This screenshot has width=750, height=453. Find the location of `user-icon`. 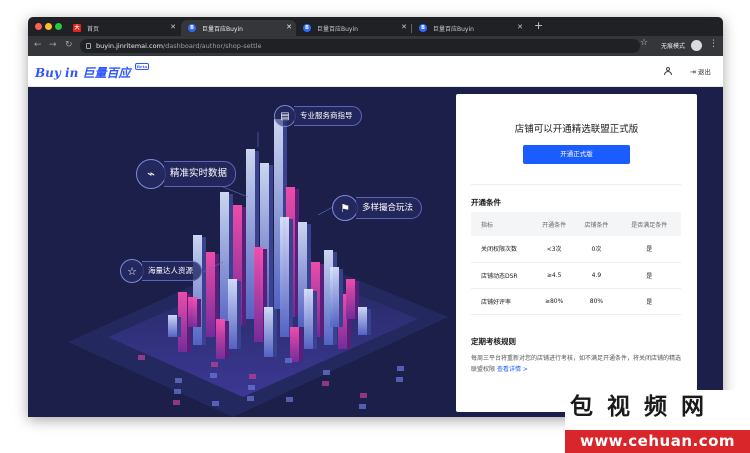

user-icon is located at coordinates (668, 71).